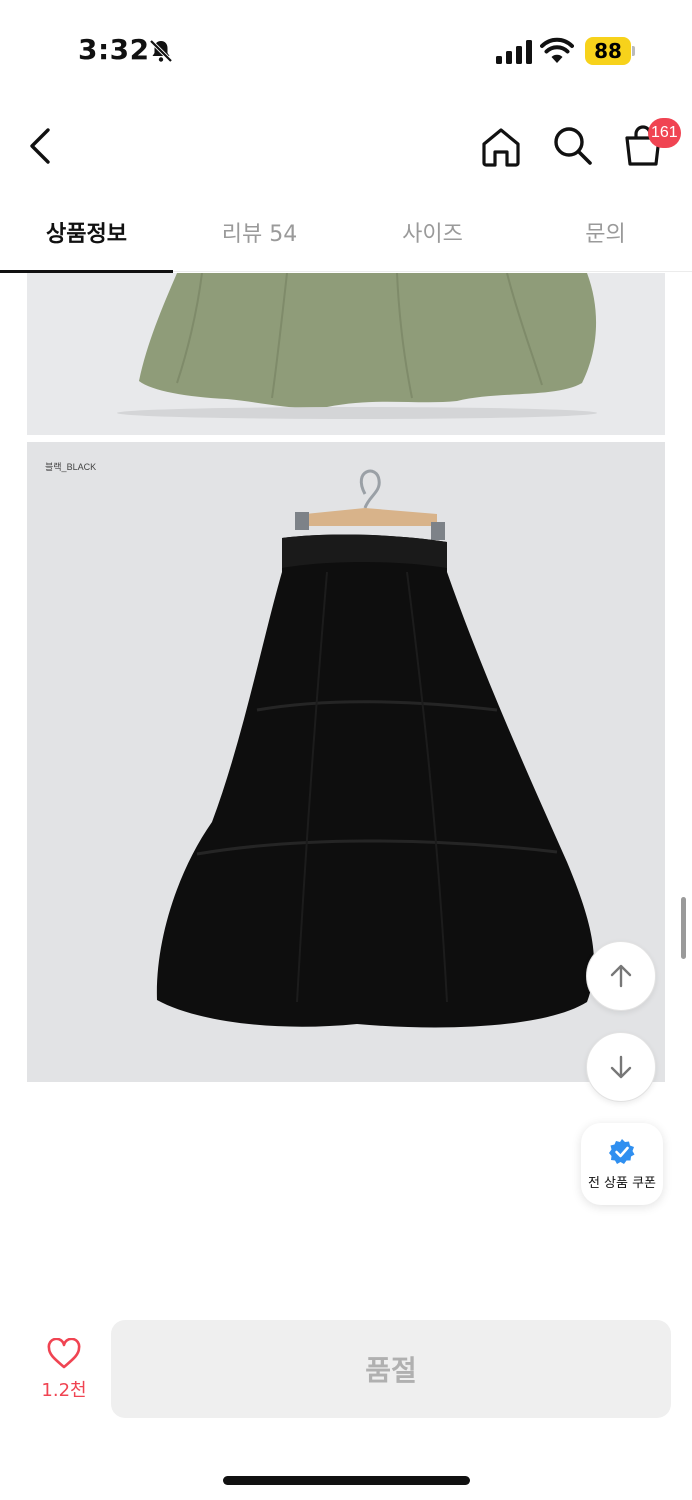  Describe the element at coordinates (41, 146) in the screenshot. I see `back-arrow-icon` at that location.